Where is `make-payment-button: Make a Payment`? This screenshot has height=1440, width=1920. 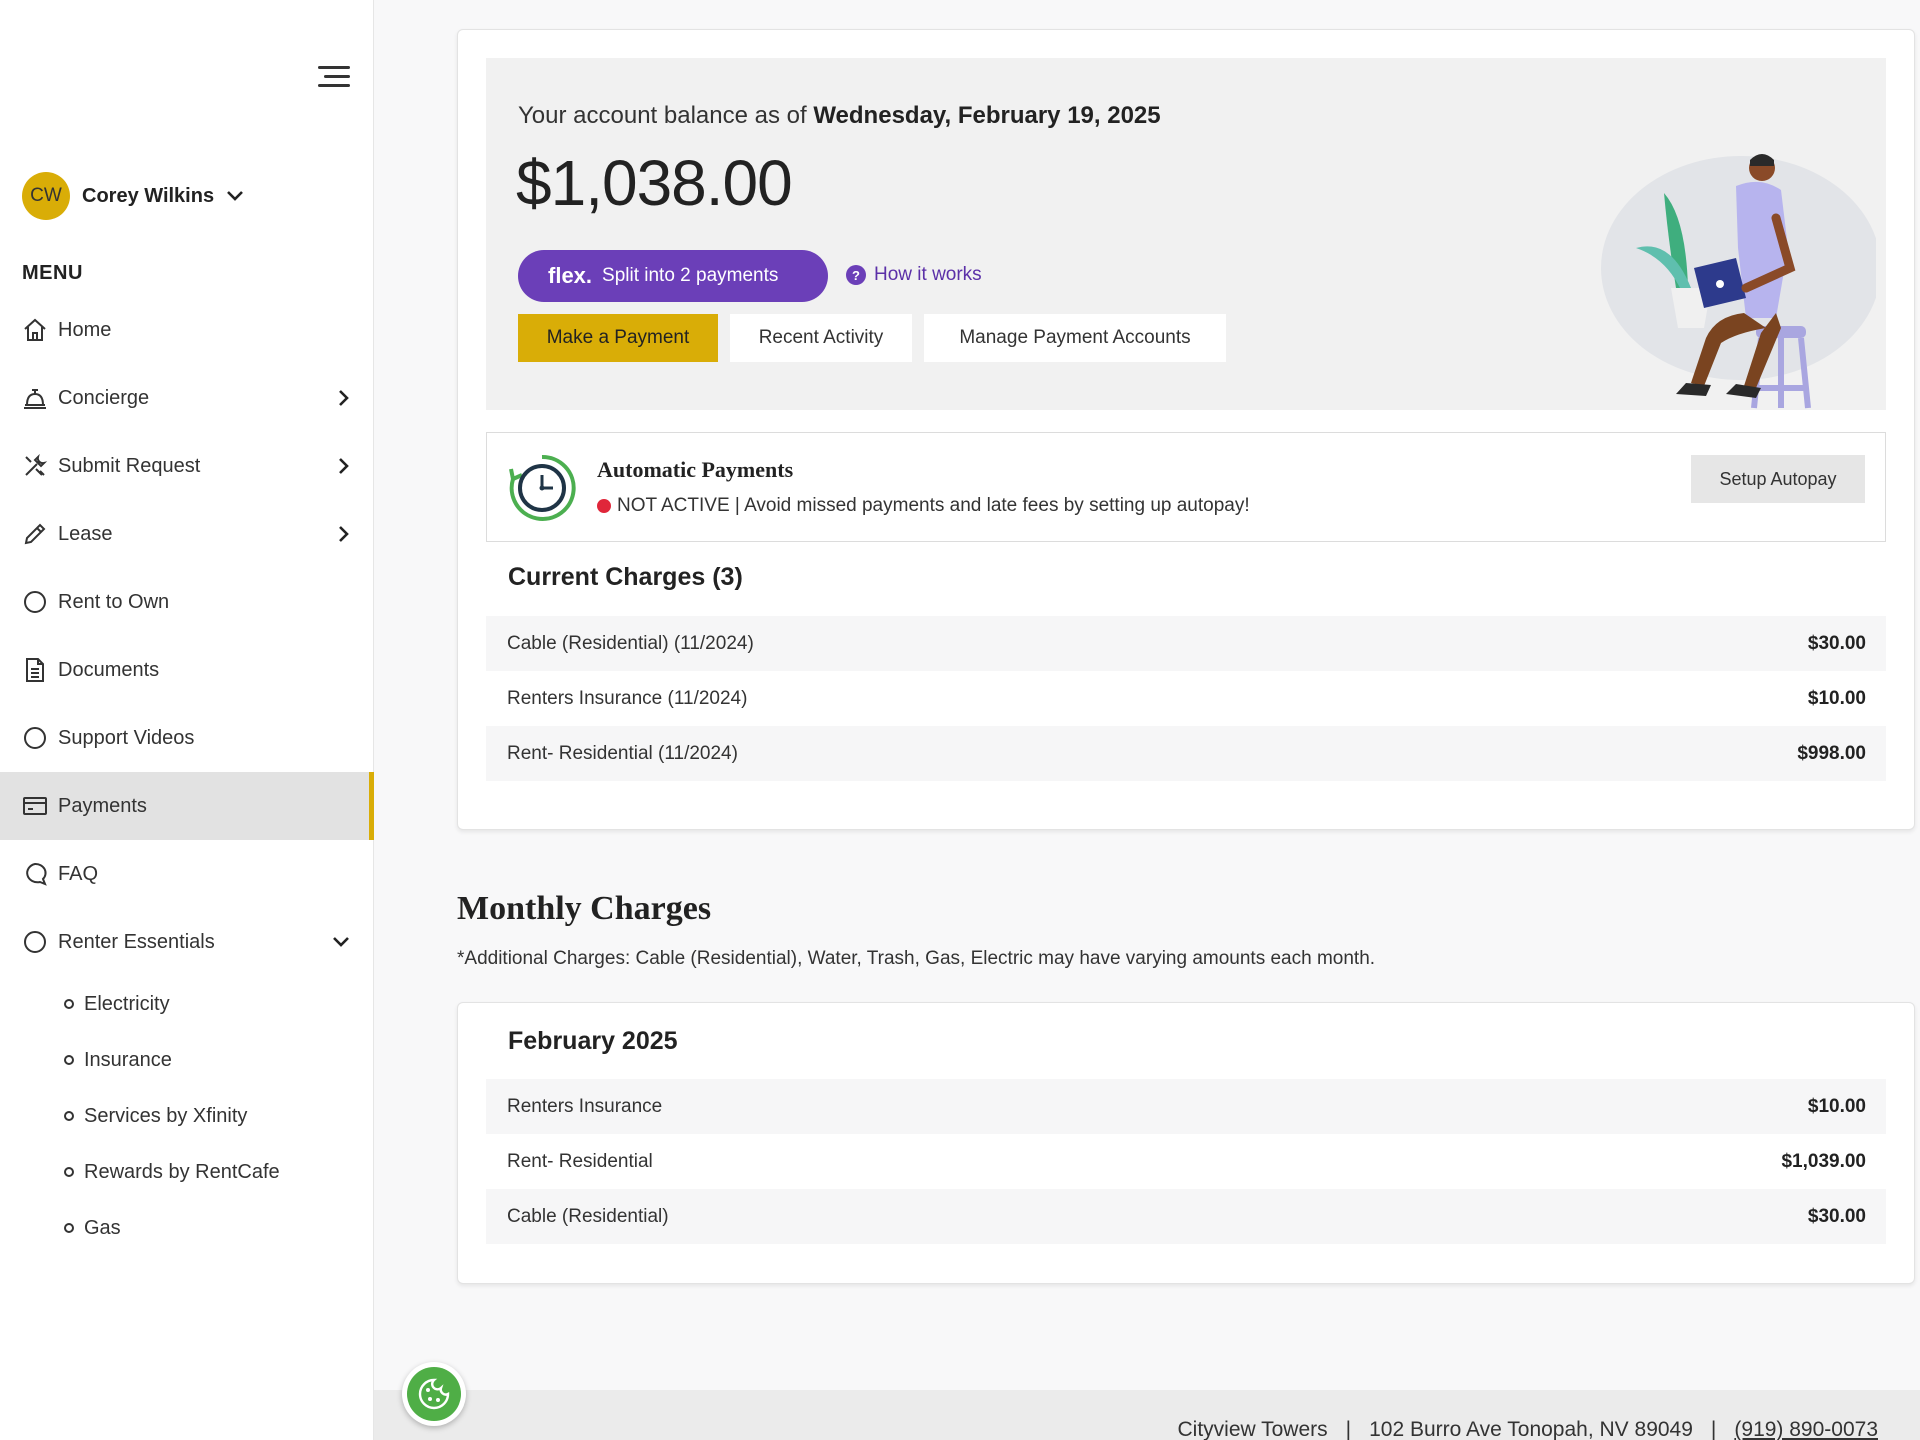 make-payment-button: Make a Payment is located at coordinates (618, 338).